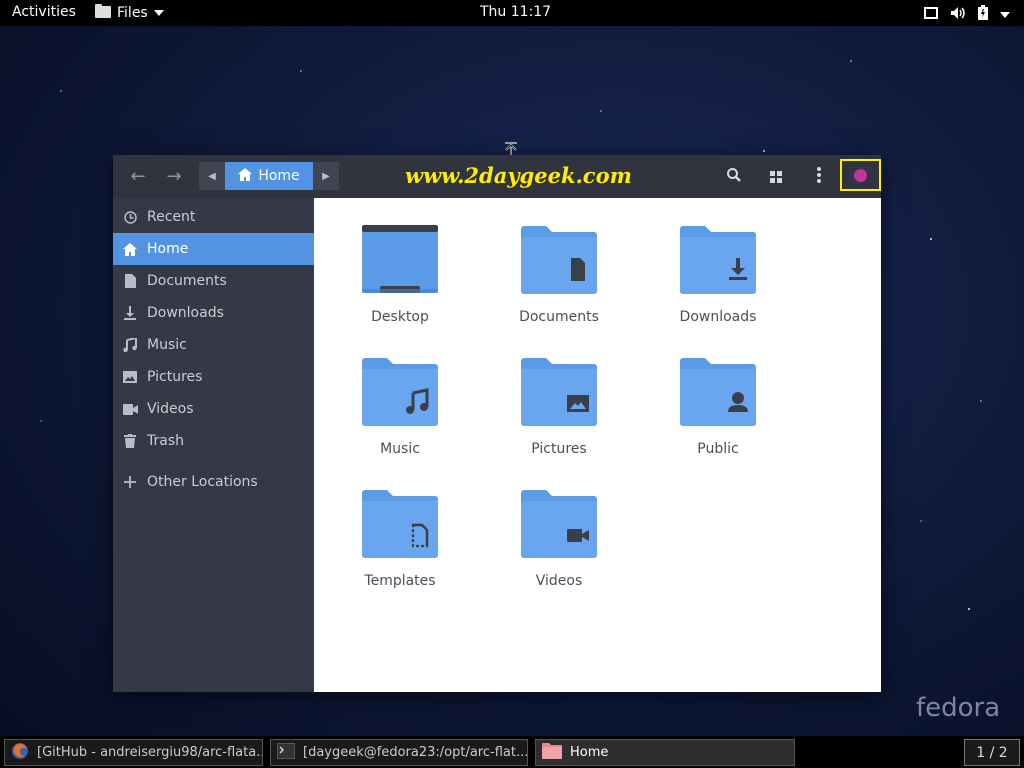  What do you see at coordinates (130, 345) in the screenshot?
I see `music-icon` at bounding box center [130, 345].